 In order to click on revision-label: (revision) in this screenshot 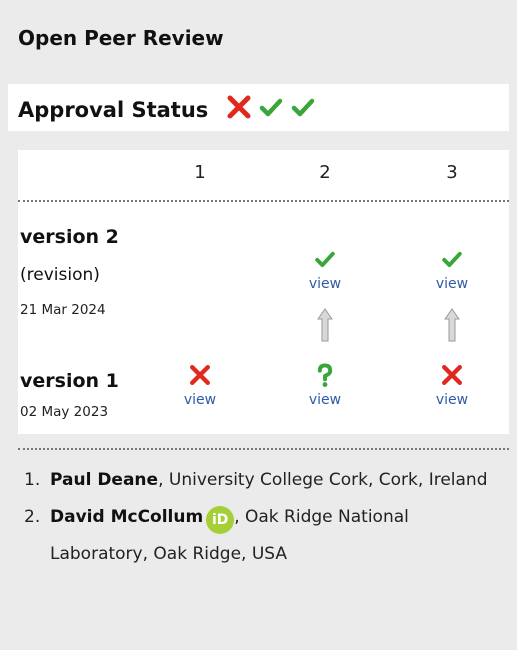, I will do `click(60, 275)`.